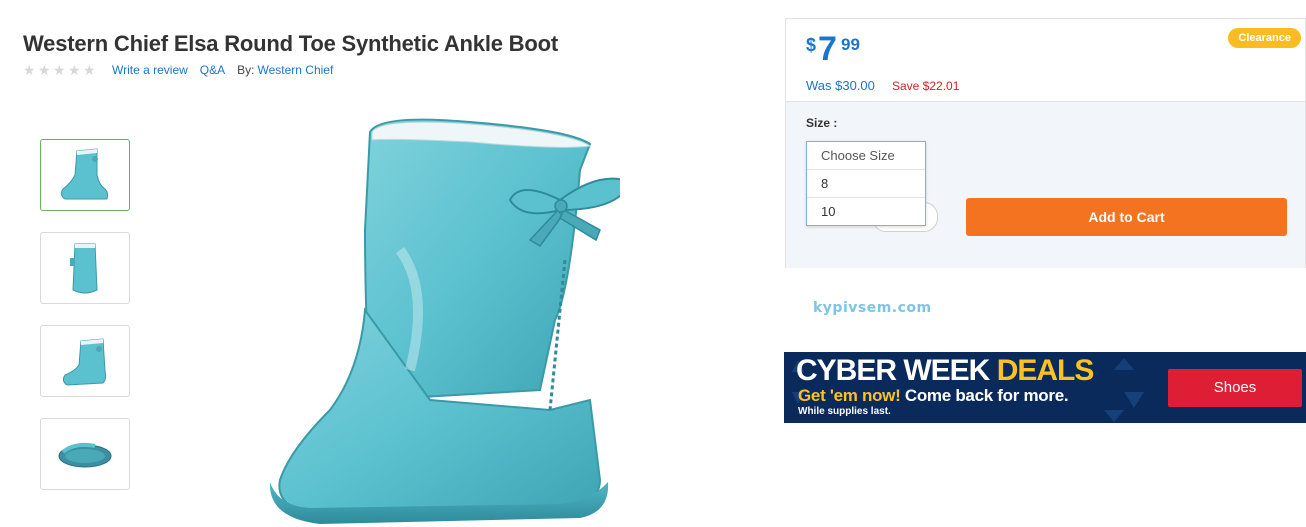 The image size is (1306, 527). I want to click on thumbnail-back, so click(85, 268).